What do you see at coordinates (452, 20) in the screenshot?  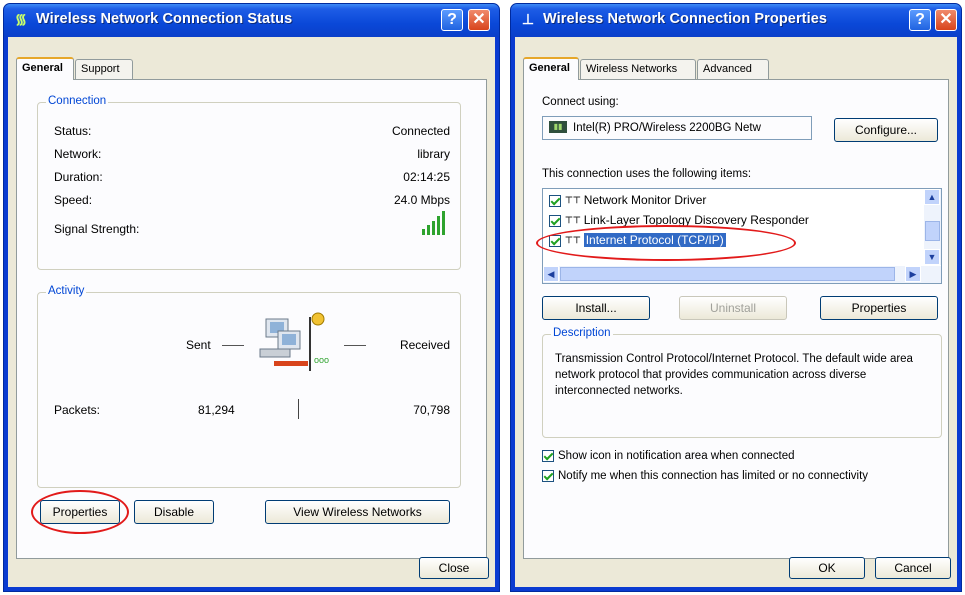 I see `help-button: ?` at bounding box center [452, 20].